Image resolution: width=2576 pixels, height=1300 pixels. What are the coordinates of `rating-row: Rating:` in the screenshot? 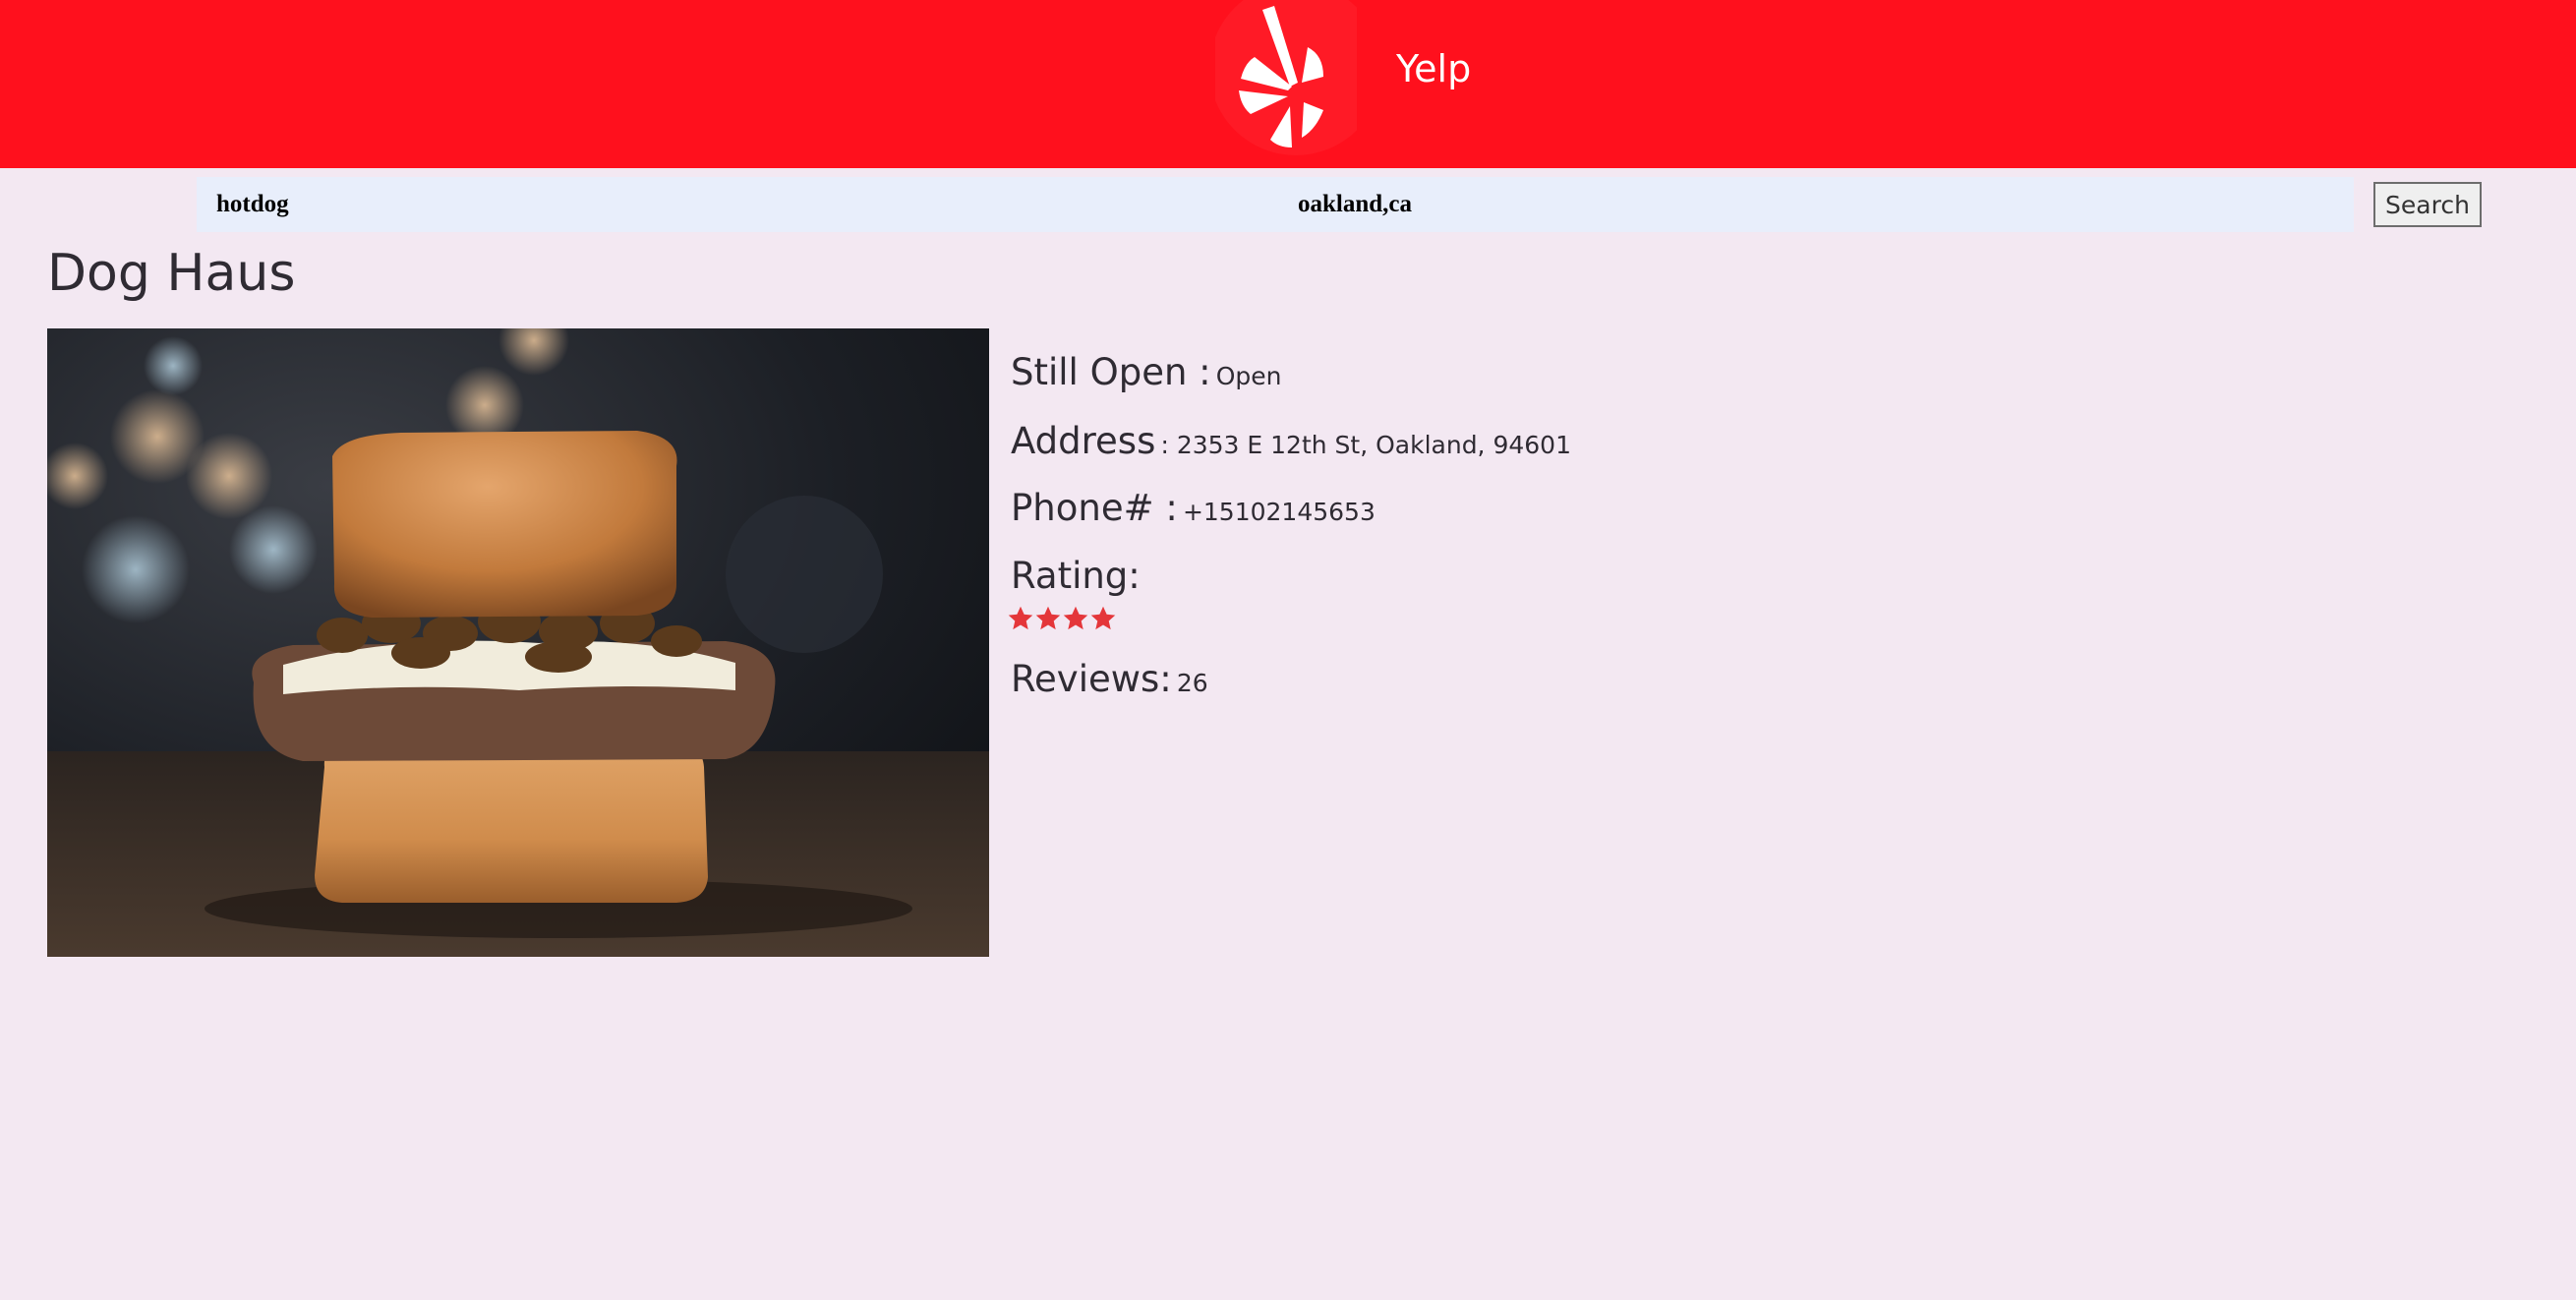 It's located at (1076, 576).